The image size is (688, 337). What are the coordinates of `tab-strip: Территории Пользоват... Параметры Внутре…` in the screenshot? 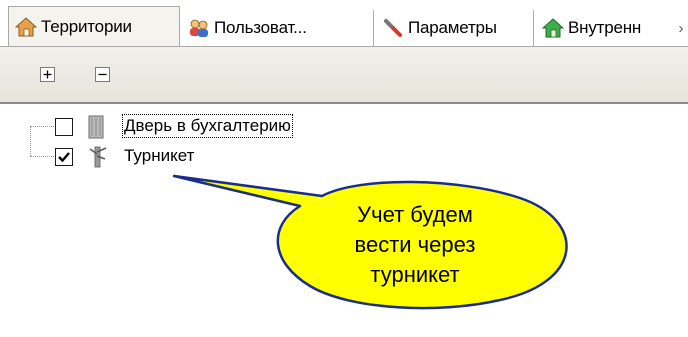 It's located at (344, 23).